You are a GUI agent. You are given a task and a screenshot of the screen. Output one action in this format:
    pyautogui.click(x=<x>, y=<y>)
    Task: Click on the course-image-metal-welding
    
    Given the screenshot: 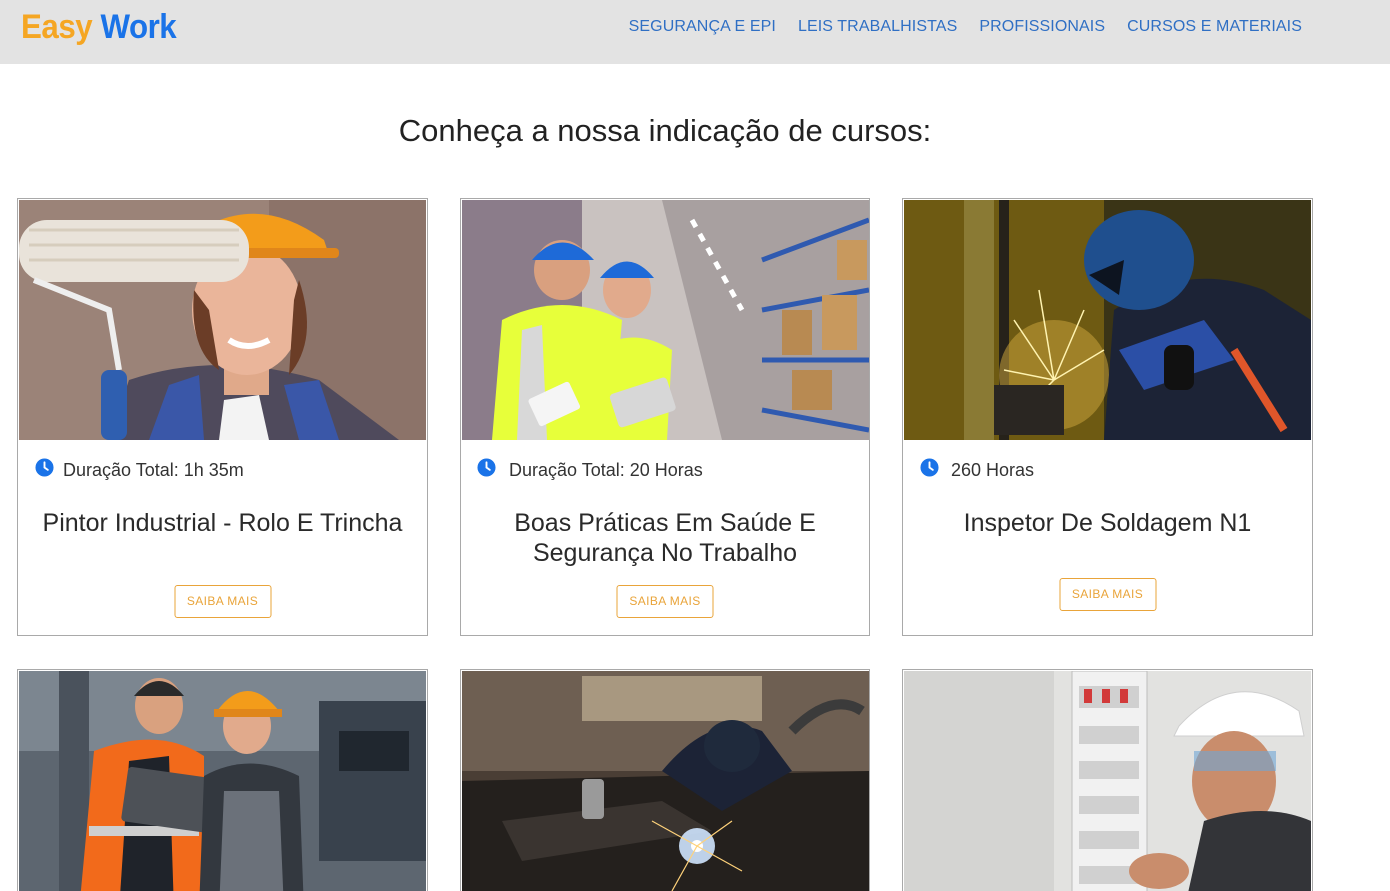 What is the action you would take?
    pyautogui.click(x=665, y=781)
    